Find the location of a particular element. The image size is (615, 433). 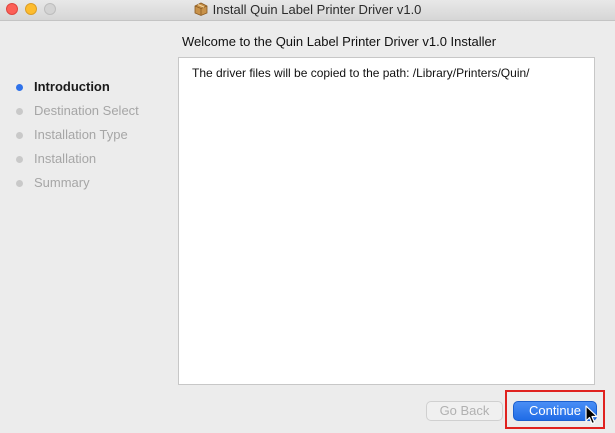

window-title: Install Quin Label Printer Driver v1.0 is located at coordinates (317, 9).